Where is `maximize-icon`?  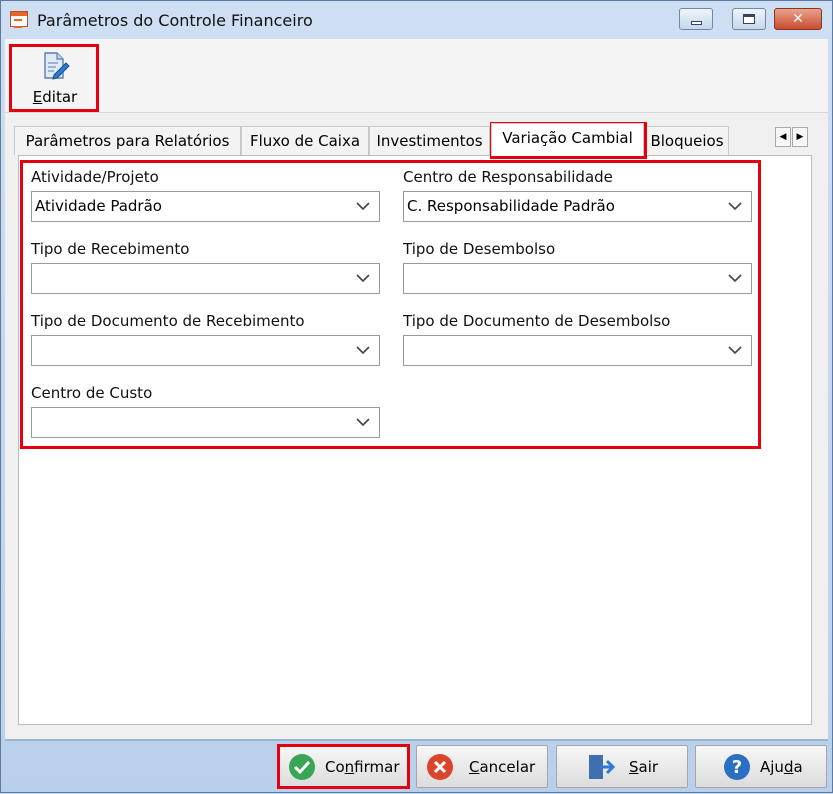
maximize-icon is located at coordinates (749, 19).